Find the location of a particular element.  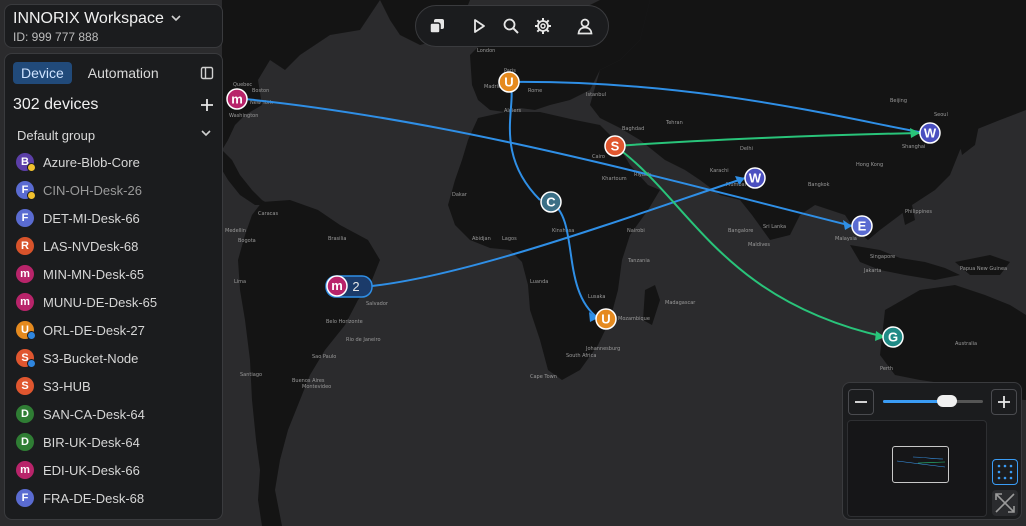

minimap is located at coordinates (917, 468).